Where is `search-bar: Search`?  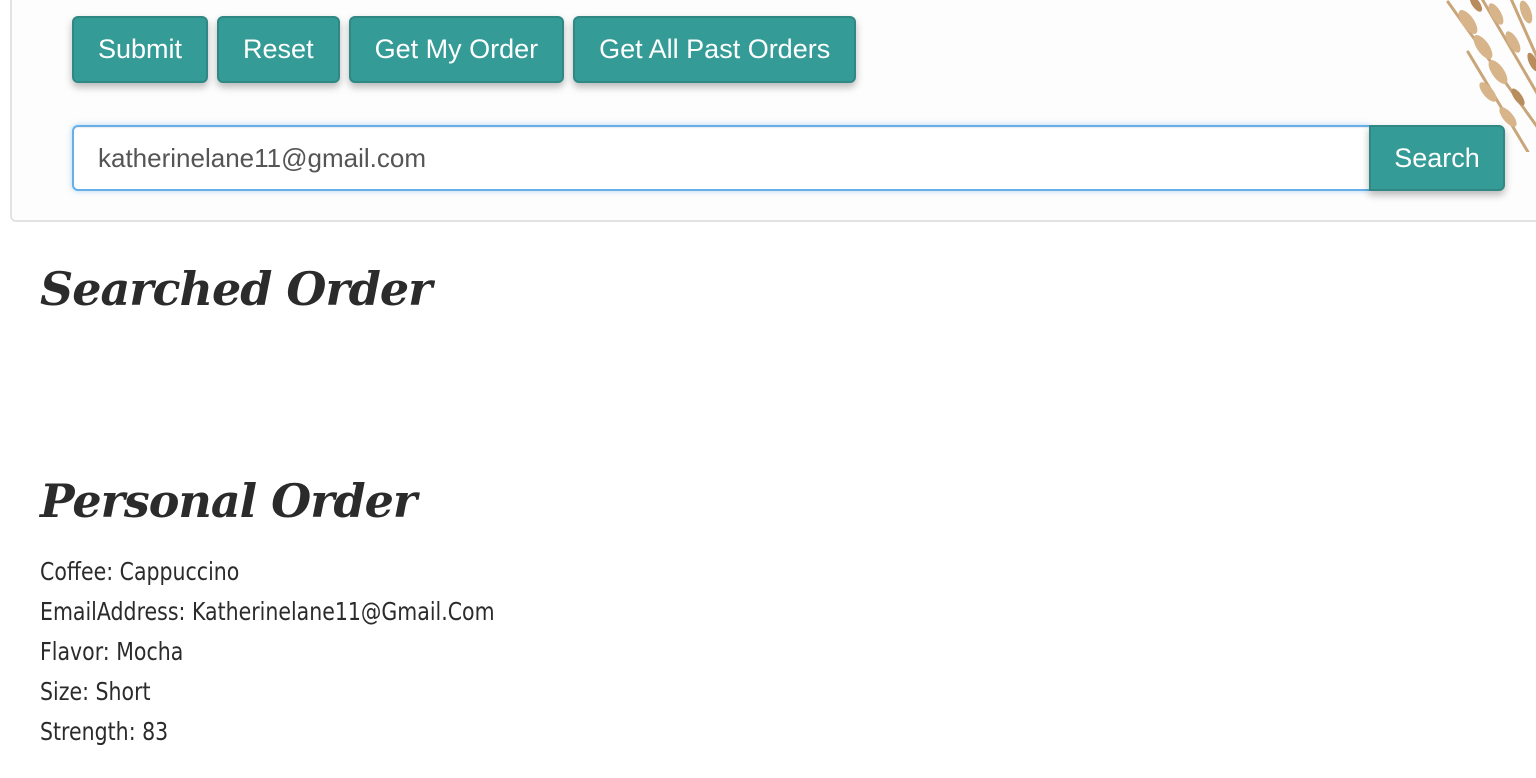
search-bar: Search is located at coordinates (788, 158).